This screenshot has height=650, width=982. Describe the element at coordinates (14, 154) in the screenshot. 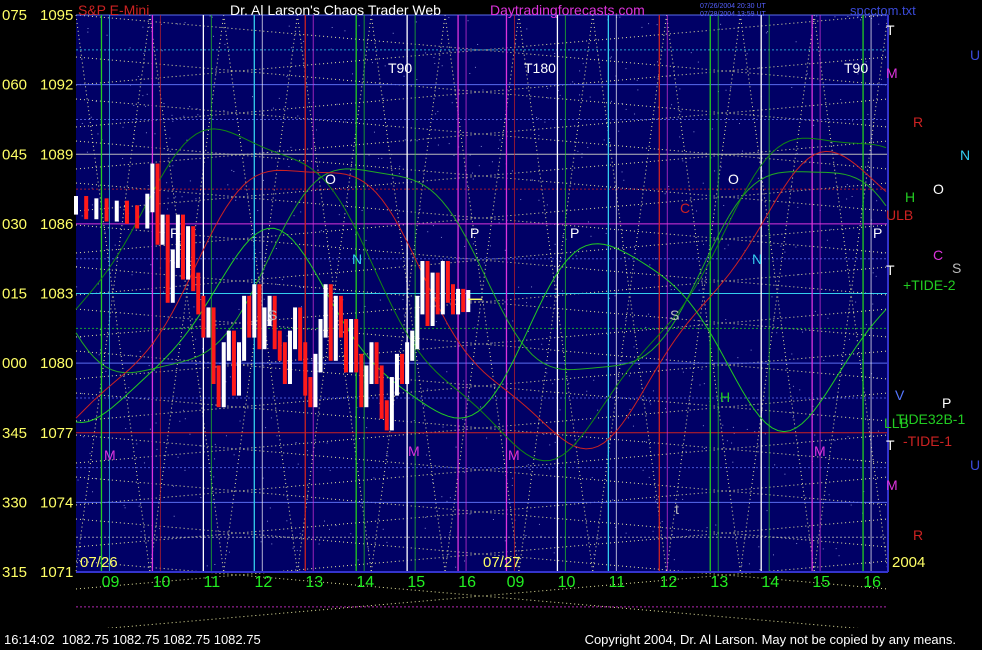

I see `y-degree-label: 045` at that location.